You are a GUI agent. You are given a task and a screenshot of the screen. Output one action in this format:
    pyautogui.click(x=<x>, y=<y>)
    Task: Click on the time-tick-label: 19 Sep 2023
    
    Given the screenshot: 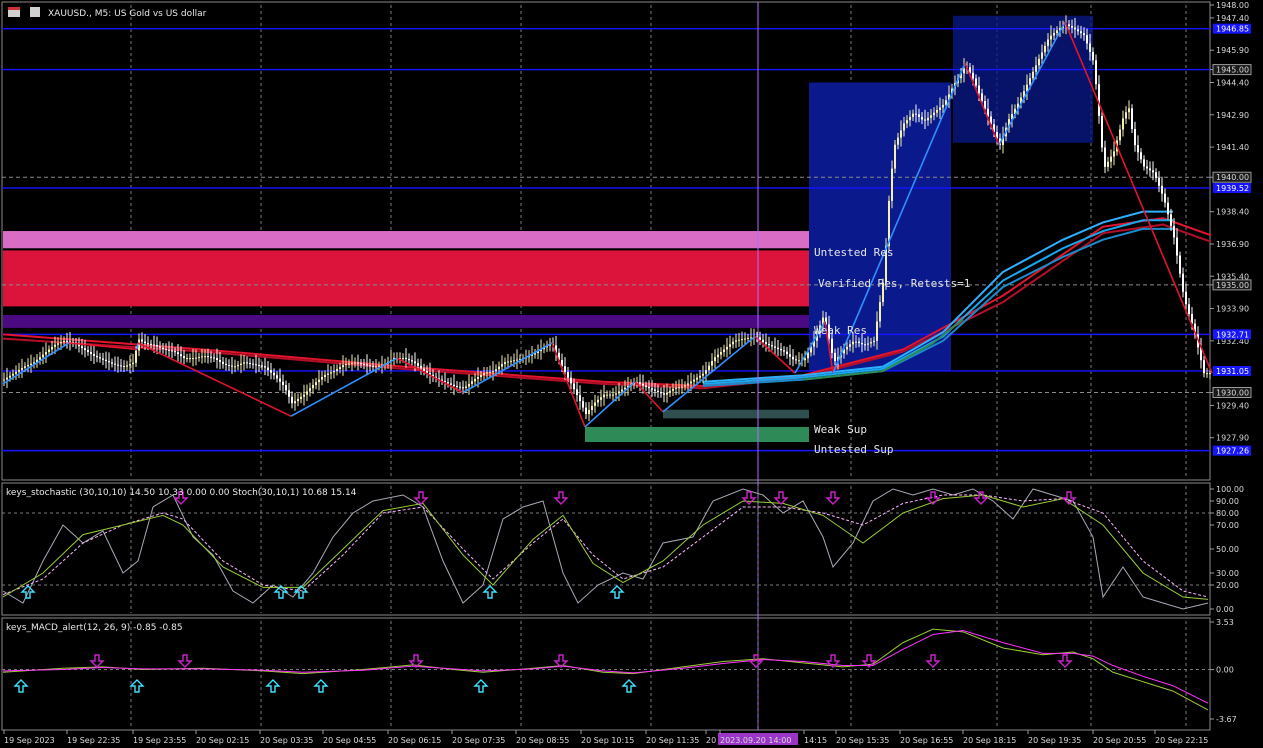 What is the action you would take?
    pyautogui.click(x=29, y=740)
    